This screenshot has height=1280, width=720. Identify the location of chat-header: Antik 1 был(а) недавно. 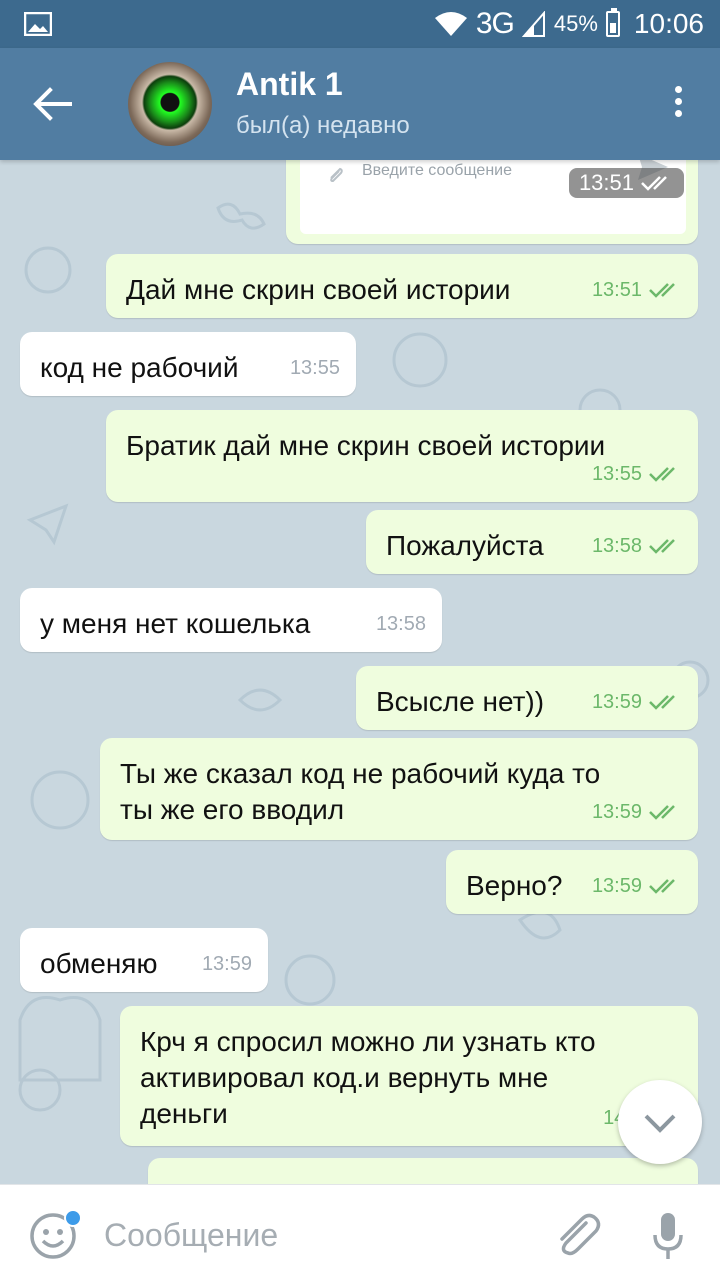
(360, 104).